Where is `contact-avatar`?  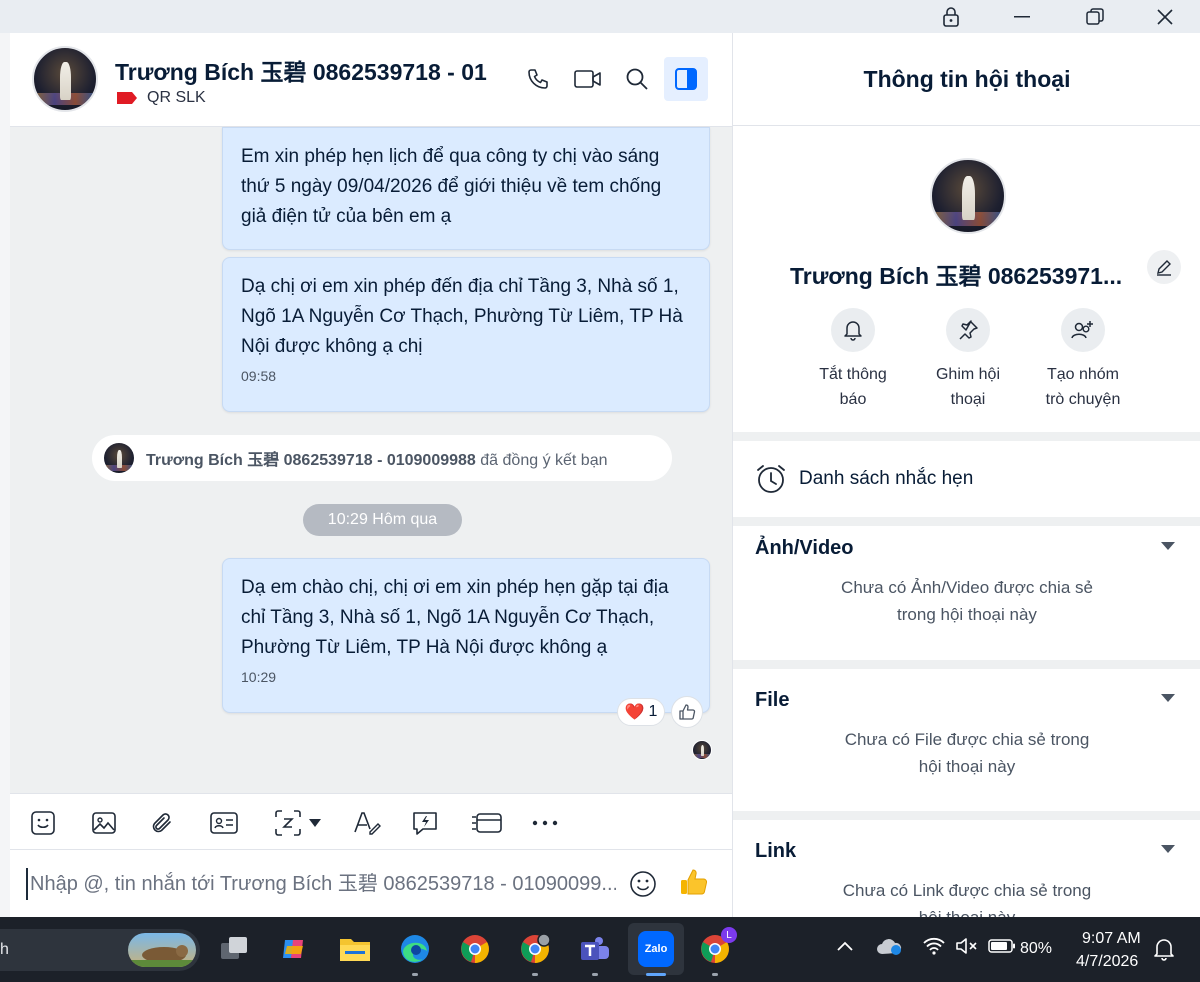
contact-avatar is located at coordinates (65, 79).